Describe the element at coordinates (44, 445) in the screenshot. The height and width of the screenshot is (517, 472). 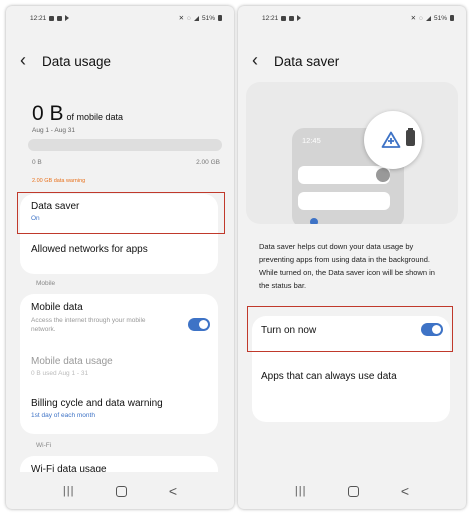
I see `section-wifi: Wi-Fi` at that location.